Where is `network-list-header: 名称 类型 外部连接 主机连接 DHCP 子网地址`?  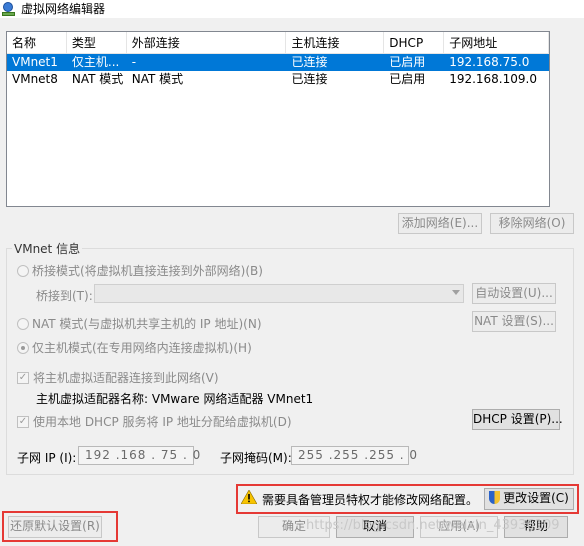 network-list-header: 名称 类型 外部连接 主机连接 DHCP 子网地址 is located at coordinates (278, 43).